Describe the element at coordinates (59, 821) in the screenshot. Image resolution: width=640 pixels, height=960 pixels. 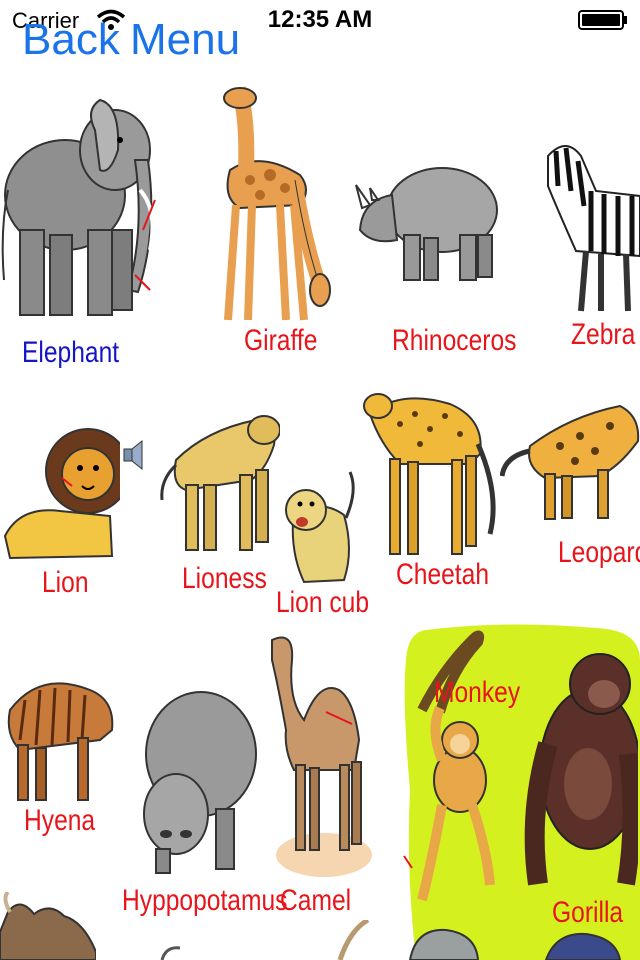
I see `hyena-label: Hyena` at that location.